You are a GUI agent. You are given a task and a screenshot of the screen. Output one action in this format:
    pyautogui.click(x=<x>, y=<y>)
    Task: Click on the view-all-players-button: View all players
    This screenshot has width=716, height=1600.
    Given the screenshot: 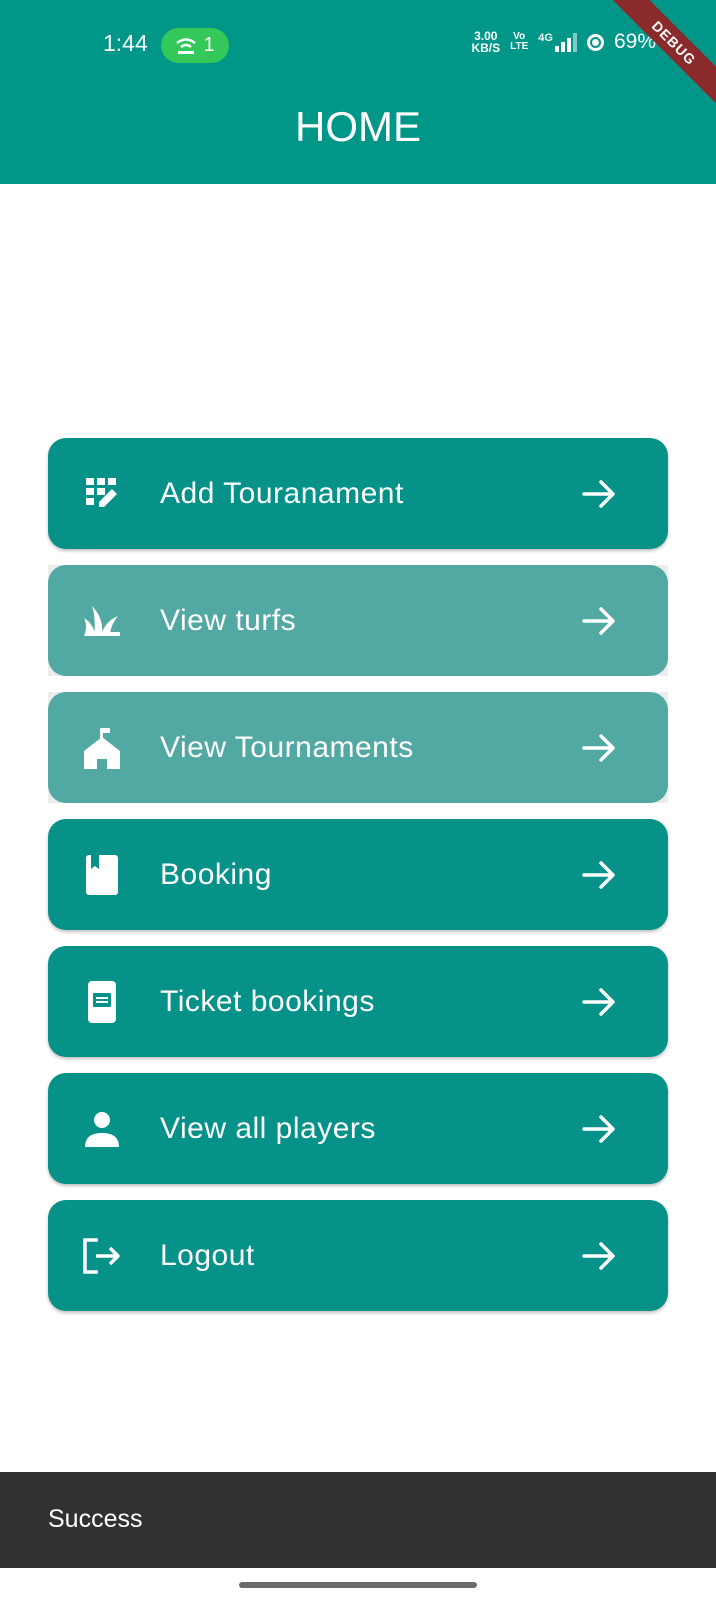 What is the action you would take?
    pyautogui.click(x=358, y=1128)
    